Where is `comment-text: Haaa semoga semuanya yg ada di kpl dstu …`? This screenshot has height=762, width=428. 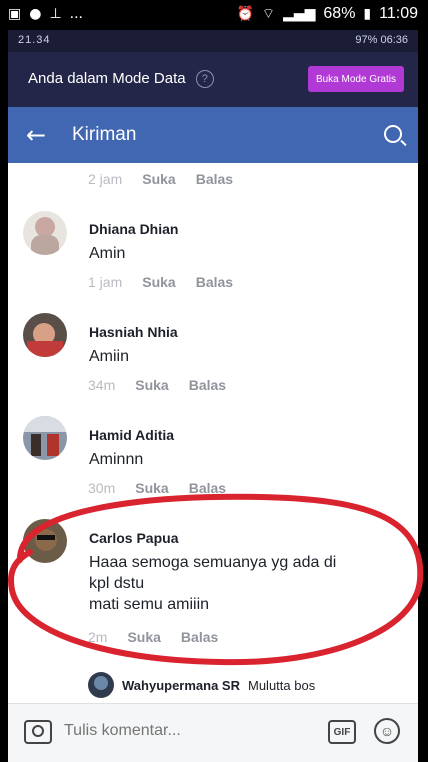
comment-text: Haaa semoga semuanya yg ada di kpl dstu … is located at coordinates (244, 583).